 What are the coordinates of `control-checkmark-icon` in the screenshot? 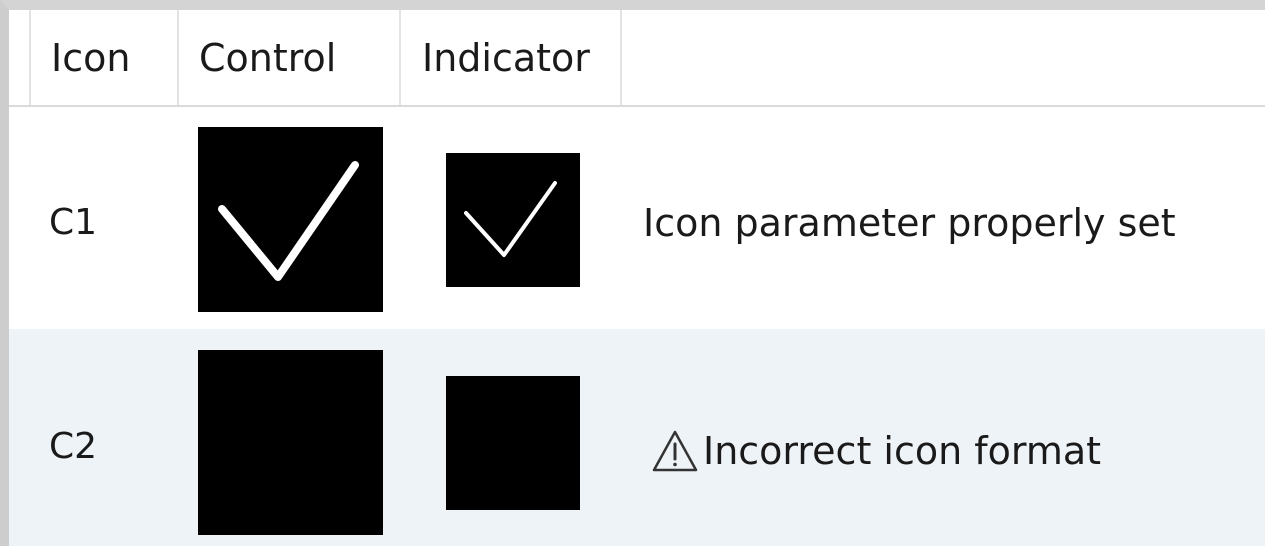 It's located at (290, 219).